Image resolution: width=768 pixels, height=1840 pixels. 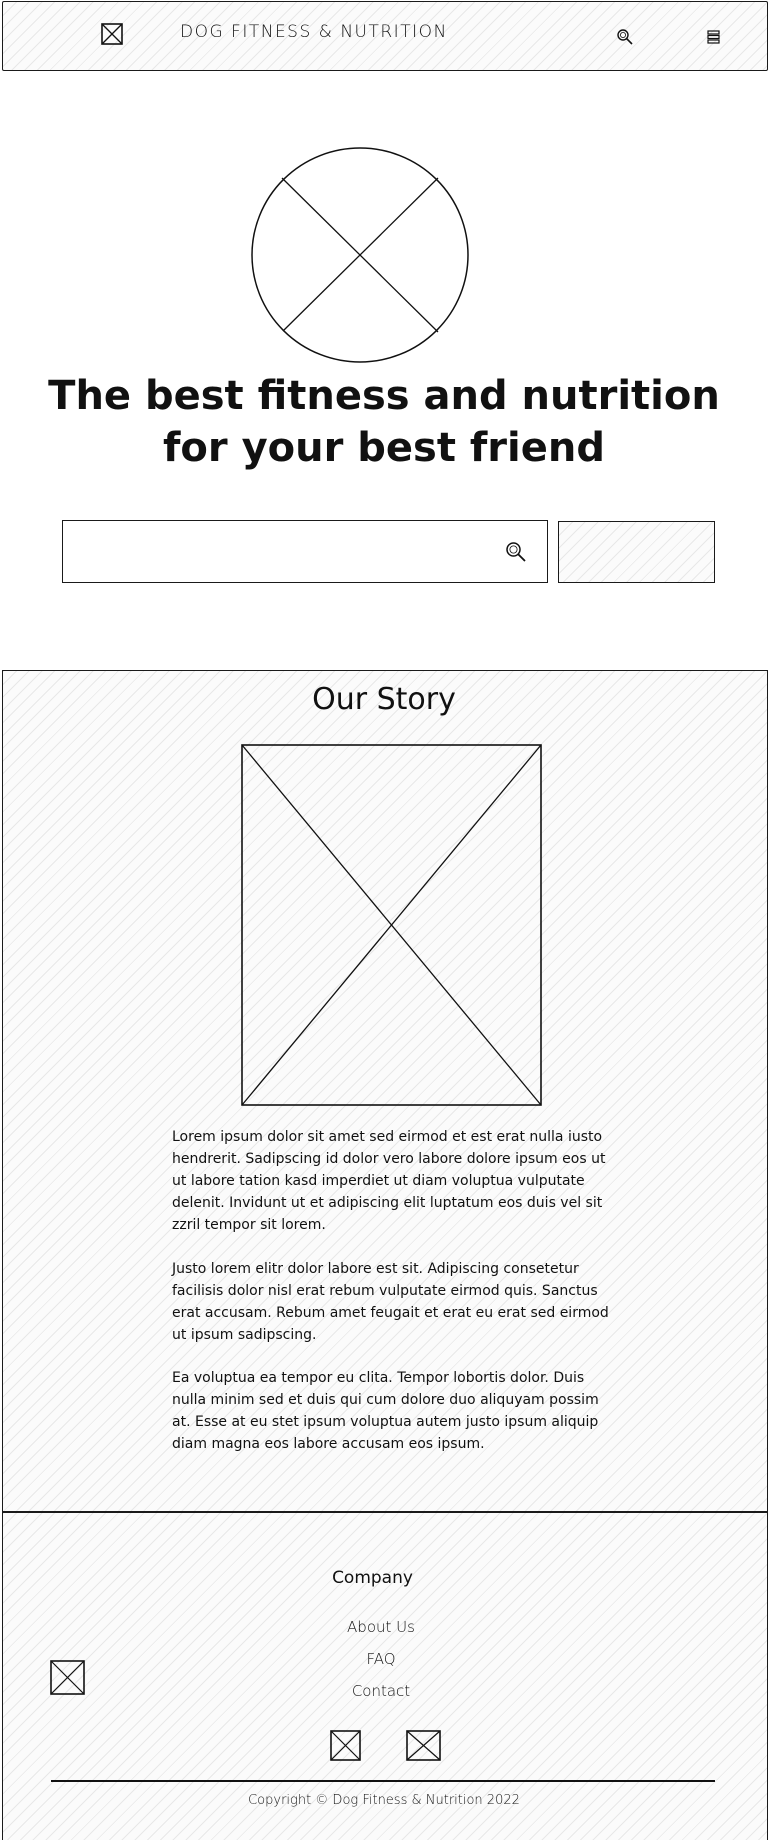 I want to click on footer-link-faq: FAQ, so click(x=381, y=1659).